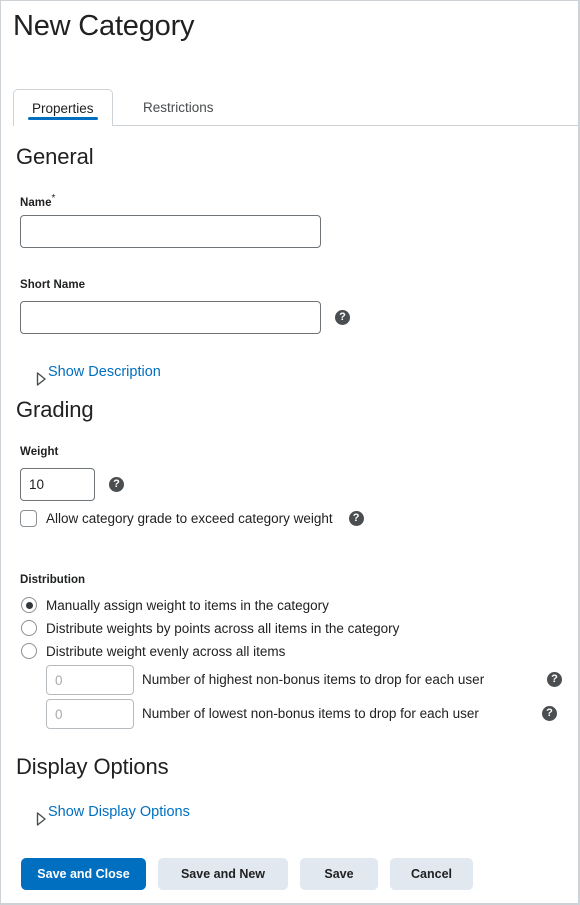  Describe the element at coordinates (339, 874) in the screenshot. I see `save-button: Save` at that location.